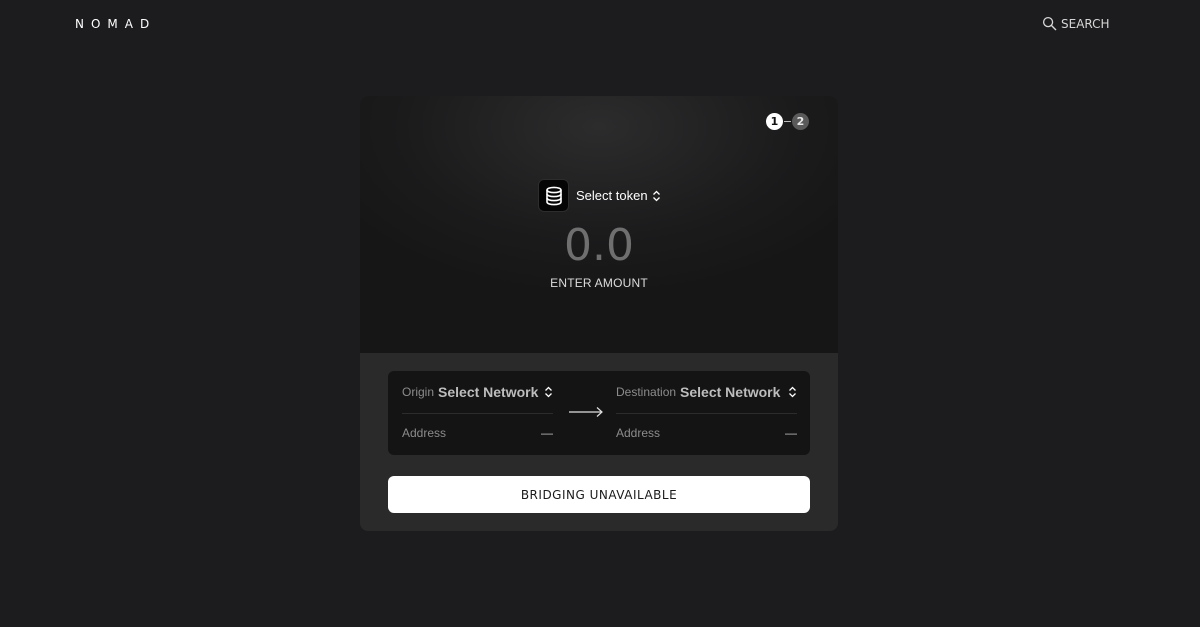 Image resolution: width=1200 pixels, height=627 pixels. I want to click on destination-address-row: Address —, so click(706, 433).